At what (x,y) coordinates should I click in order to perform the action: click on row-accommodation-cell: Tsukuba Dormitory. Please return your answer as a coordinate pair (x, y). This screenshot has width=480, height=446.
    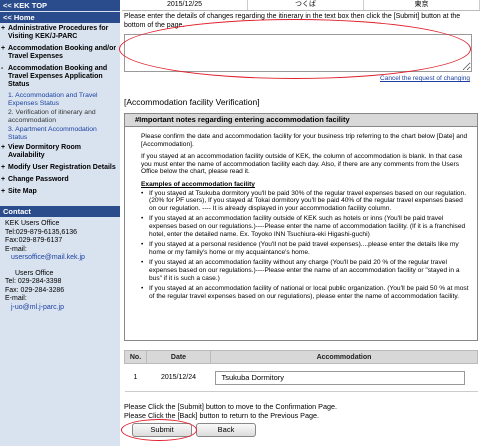
    Looking at the image, I should click on (344, 377).